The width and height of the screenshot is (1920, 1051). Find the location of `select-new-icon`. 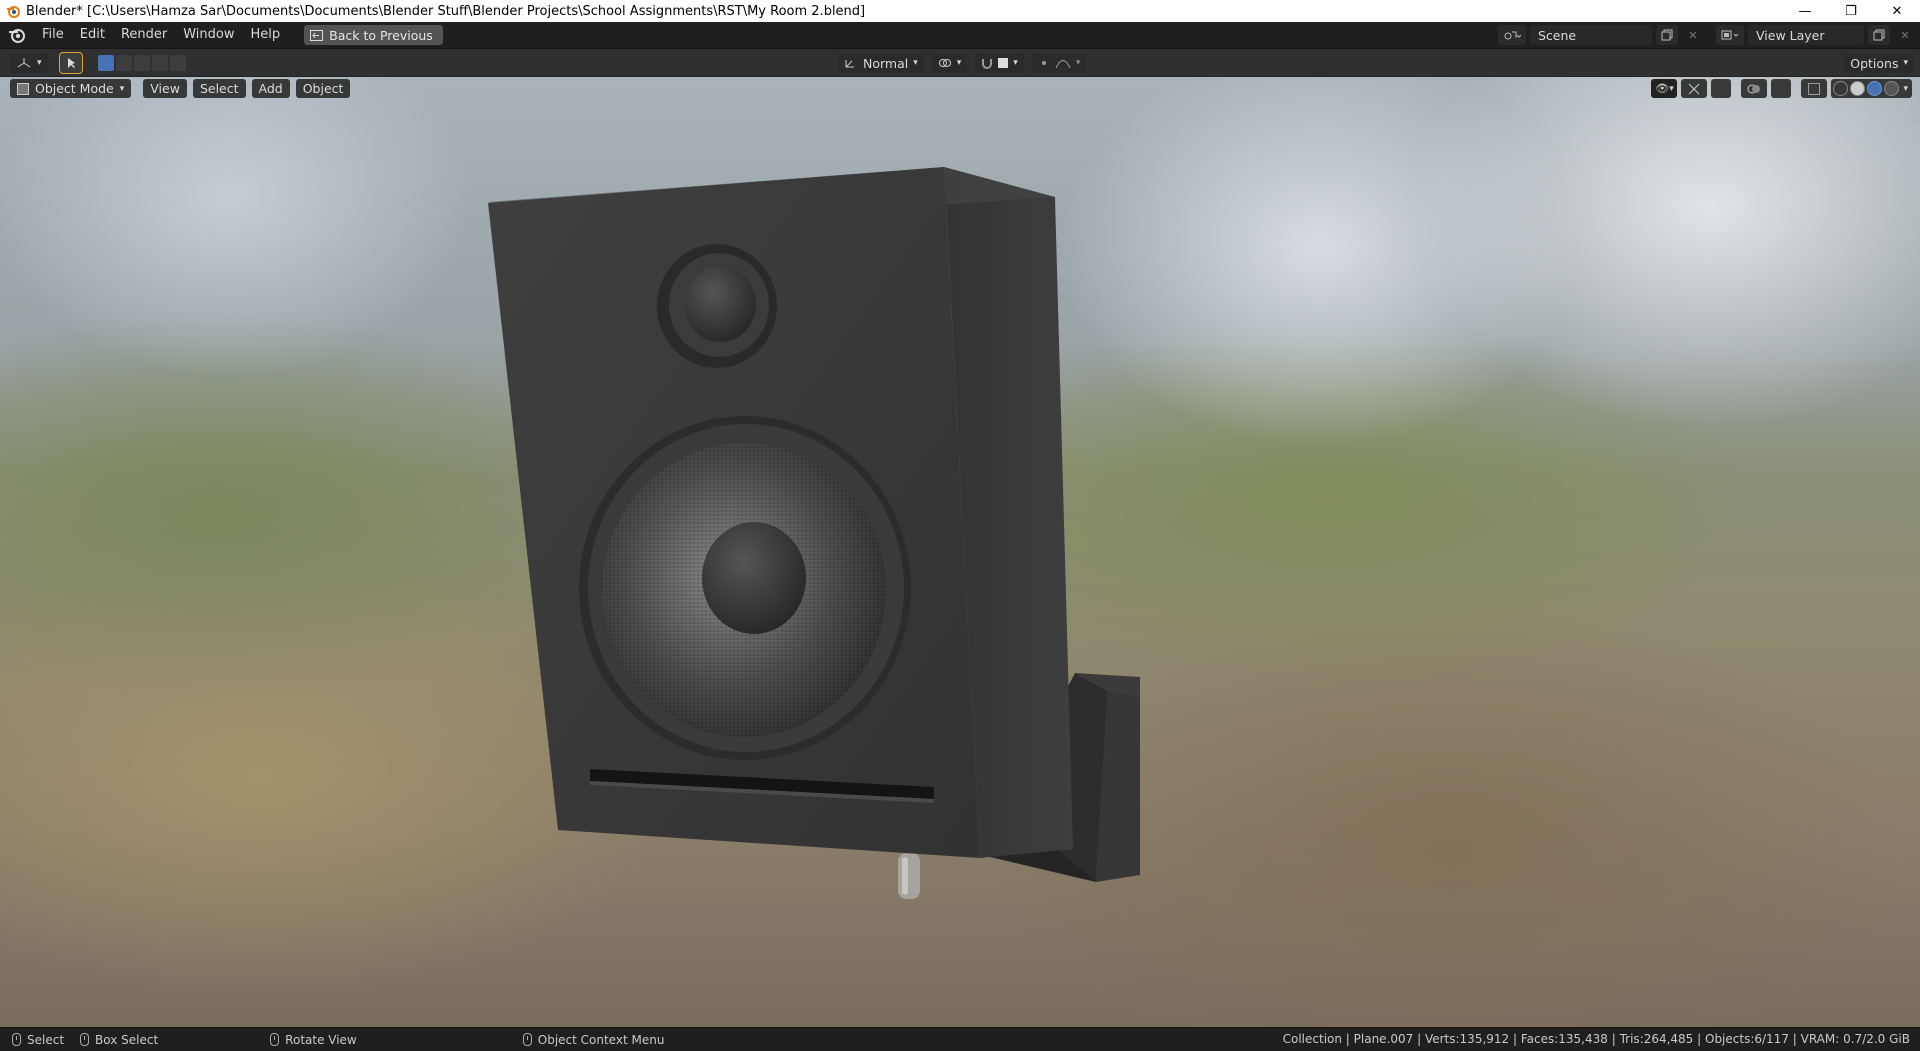

select-new-icon is located at coordinates (105, 63).